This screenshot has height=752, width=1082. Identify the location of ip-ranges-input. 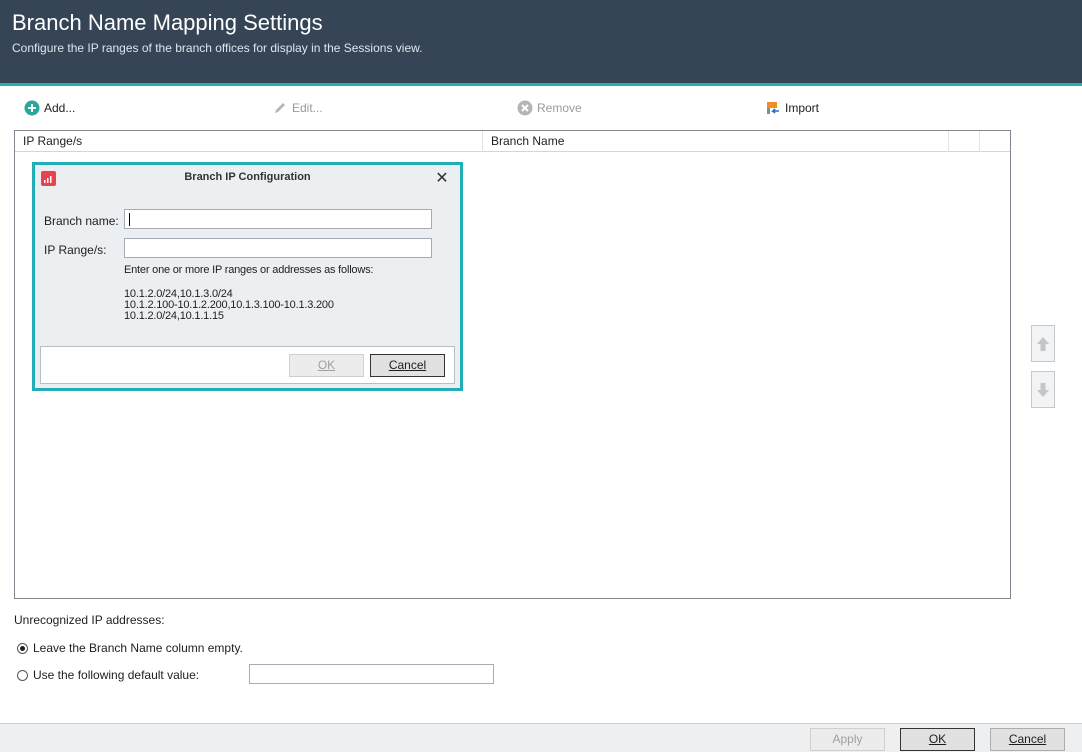
(278, 248).